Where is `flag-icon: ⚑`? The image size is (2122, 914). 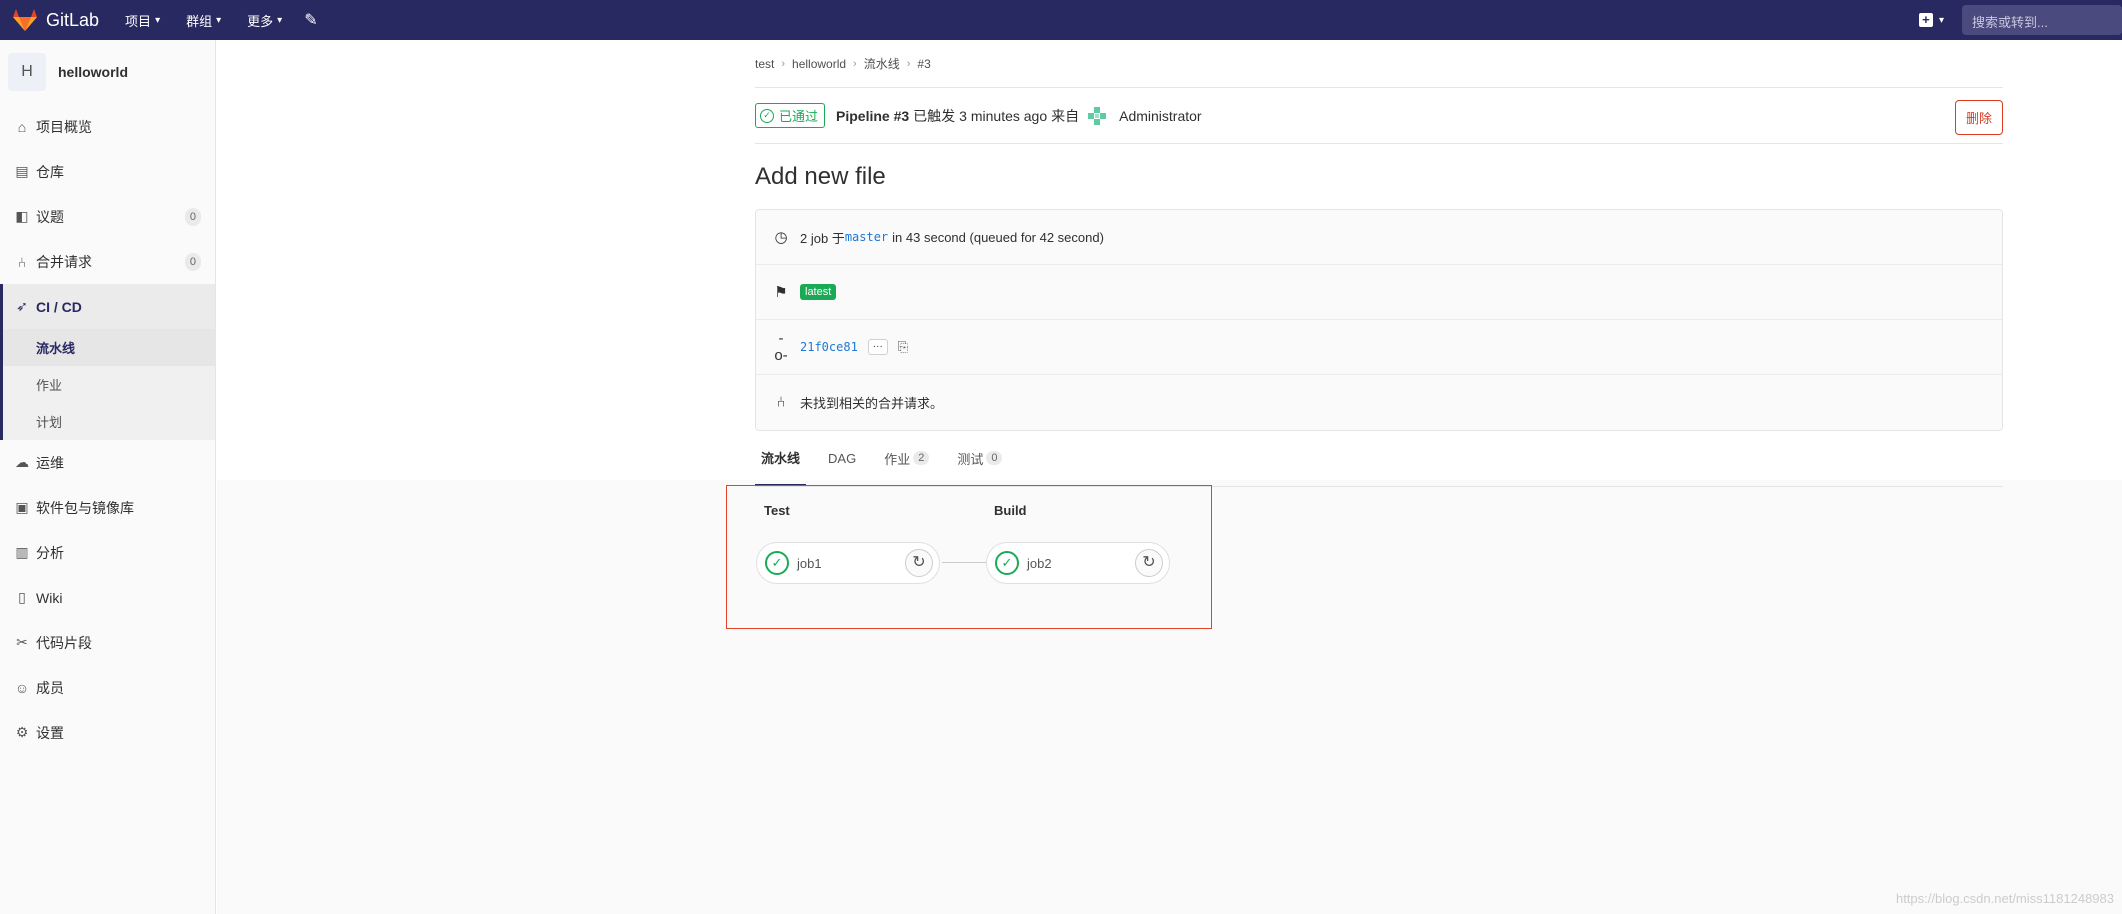 flag-icon: ⚑ is located at coordinates (781, 292).